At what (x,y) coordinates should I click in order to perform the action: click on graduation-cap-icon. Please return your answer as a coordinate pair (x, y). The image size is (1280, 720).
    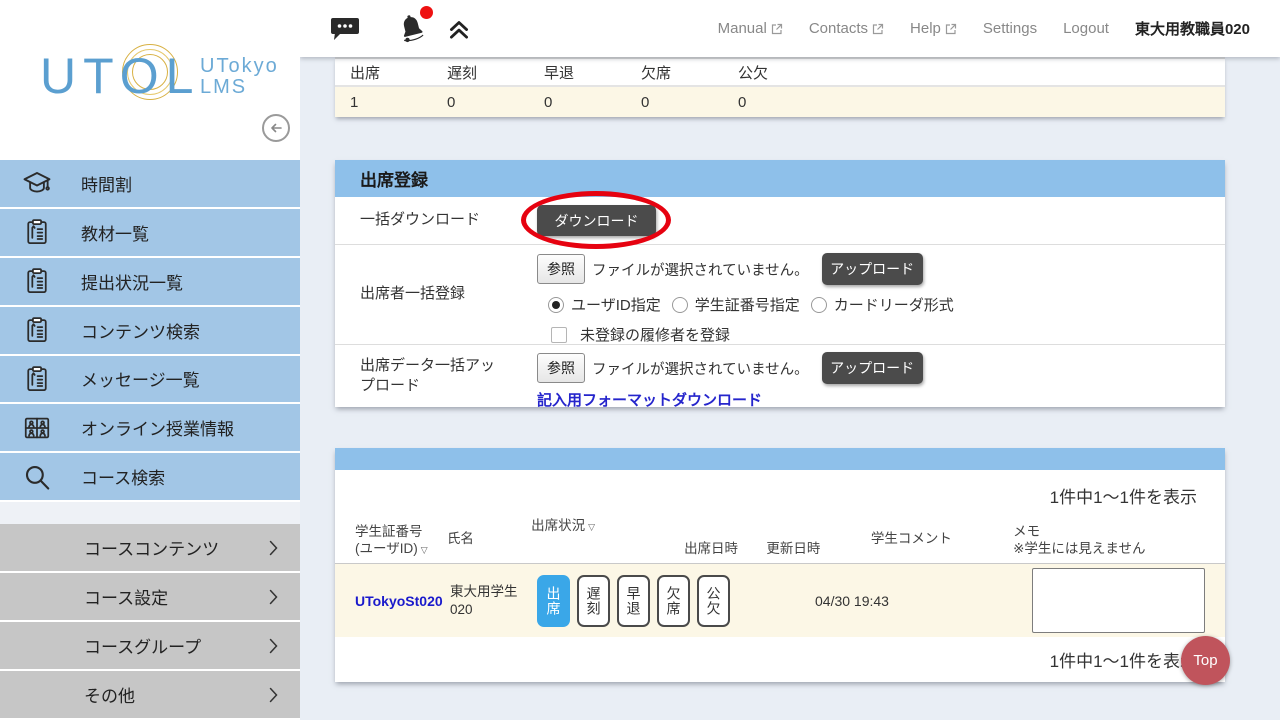
    Looking at the image, I should click on (37, 183).